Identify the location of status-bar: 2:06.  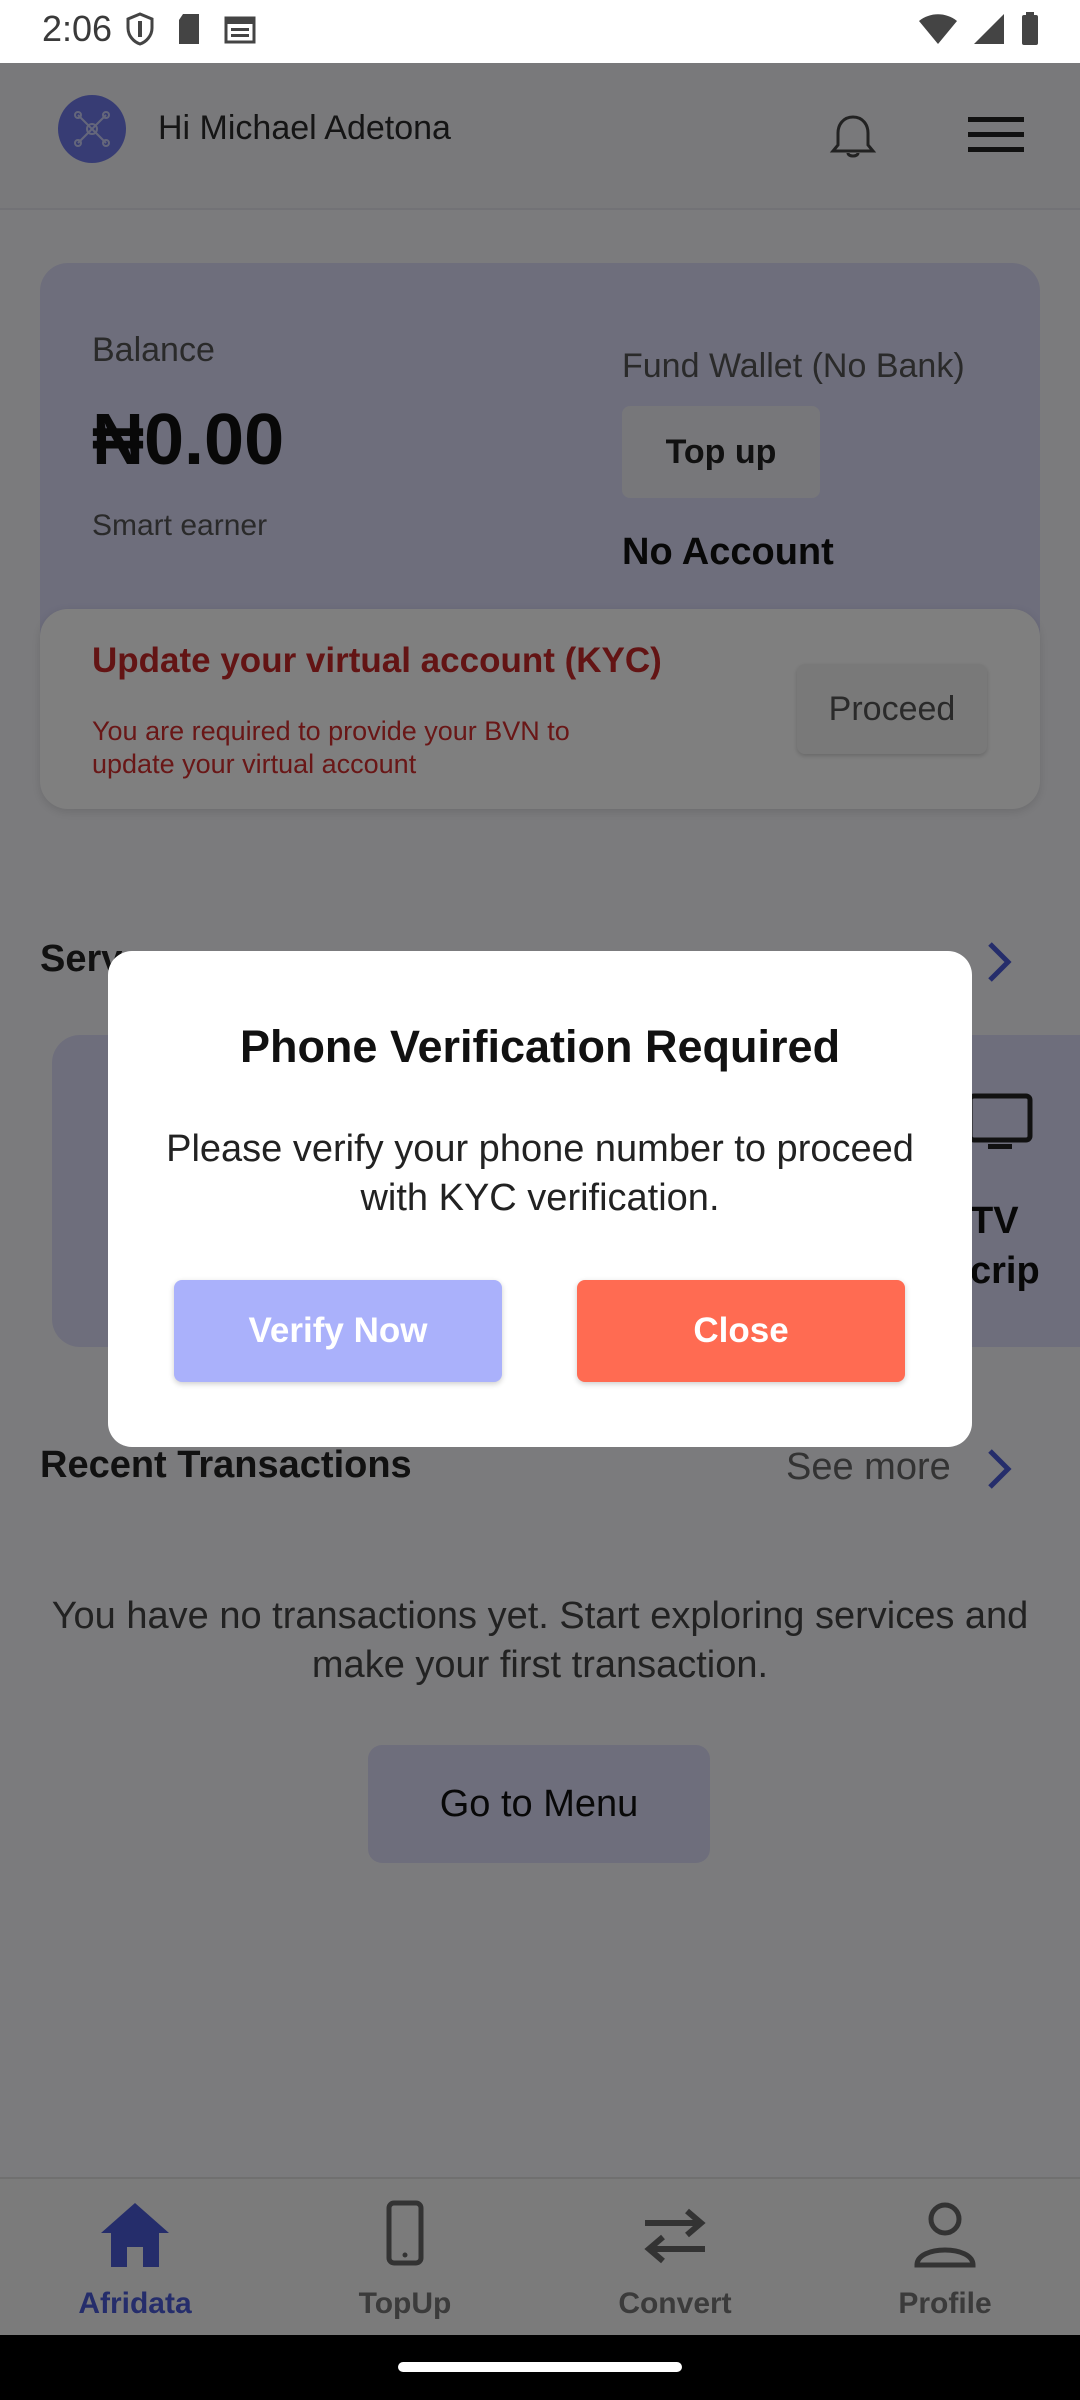
(540, 31).